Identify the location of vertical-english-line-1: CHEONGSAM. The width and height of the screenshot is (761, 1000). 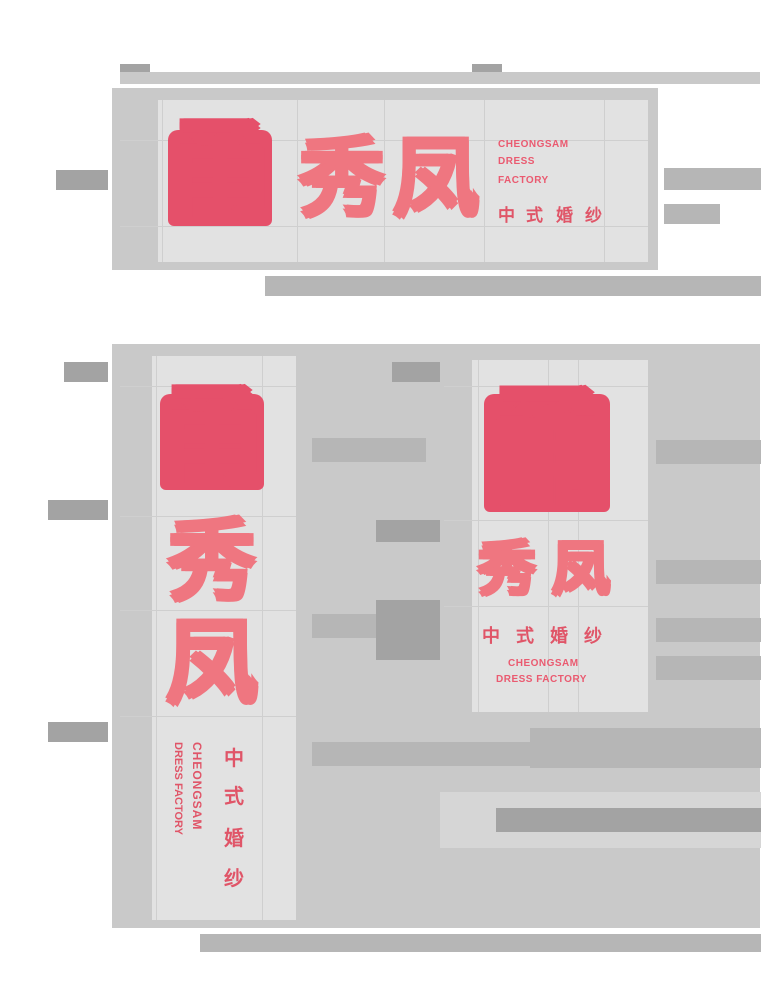
(197, 786).